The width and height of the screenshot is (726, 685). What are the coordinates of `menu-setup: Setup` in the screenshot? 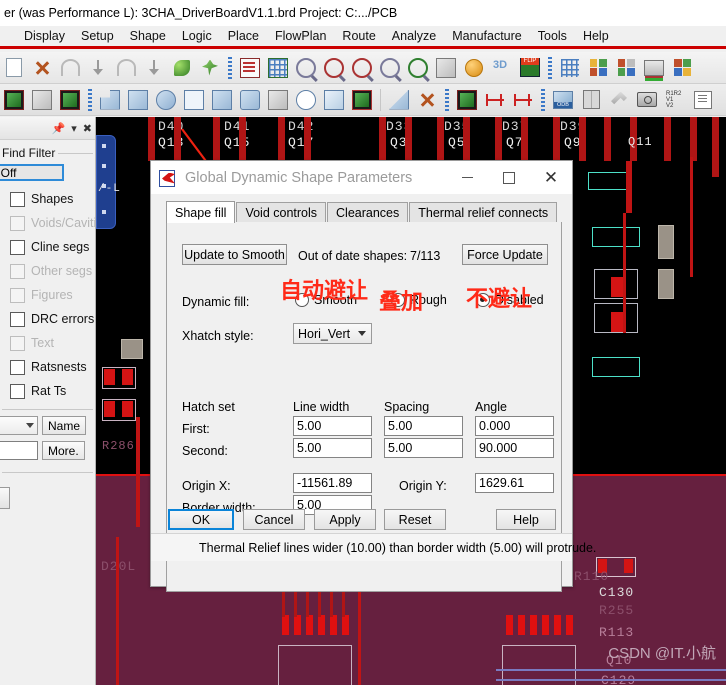 It's located at (97, 36).